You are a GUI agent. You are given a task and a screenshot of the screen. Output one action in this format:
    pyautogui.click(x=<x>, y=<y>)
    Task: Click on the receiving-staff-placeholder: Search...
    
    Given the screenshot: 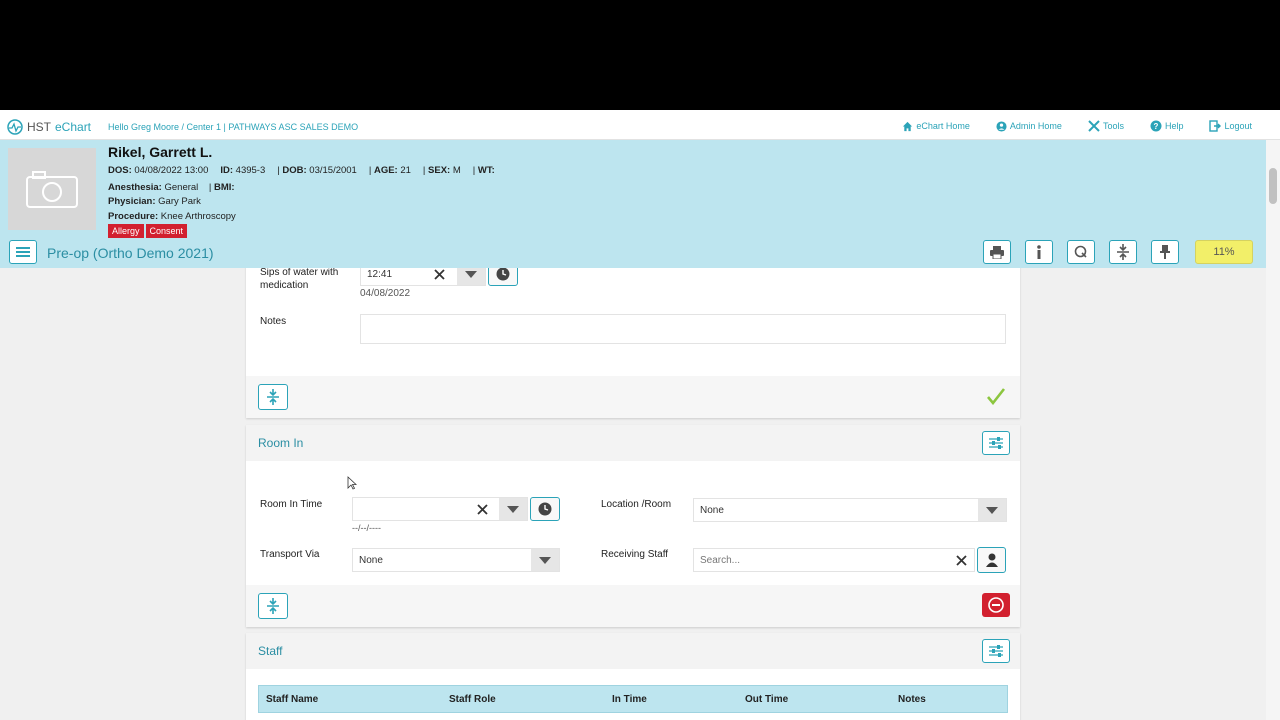 What is the action you would take?
    pyautogui.click(x=720, y=560)
    